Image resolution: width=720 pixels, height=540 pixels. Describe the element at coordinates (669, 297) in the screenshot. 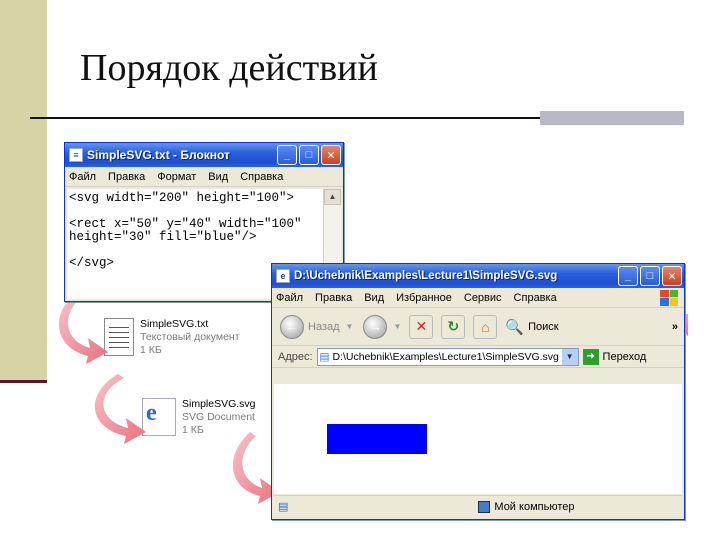

I see `windows-logo-icon` at that location.